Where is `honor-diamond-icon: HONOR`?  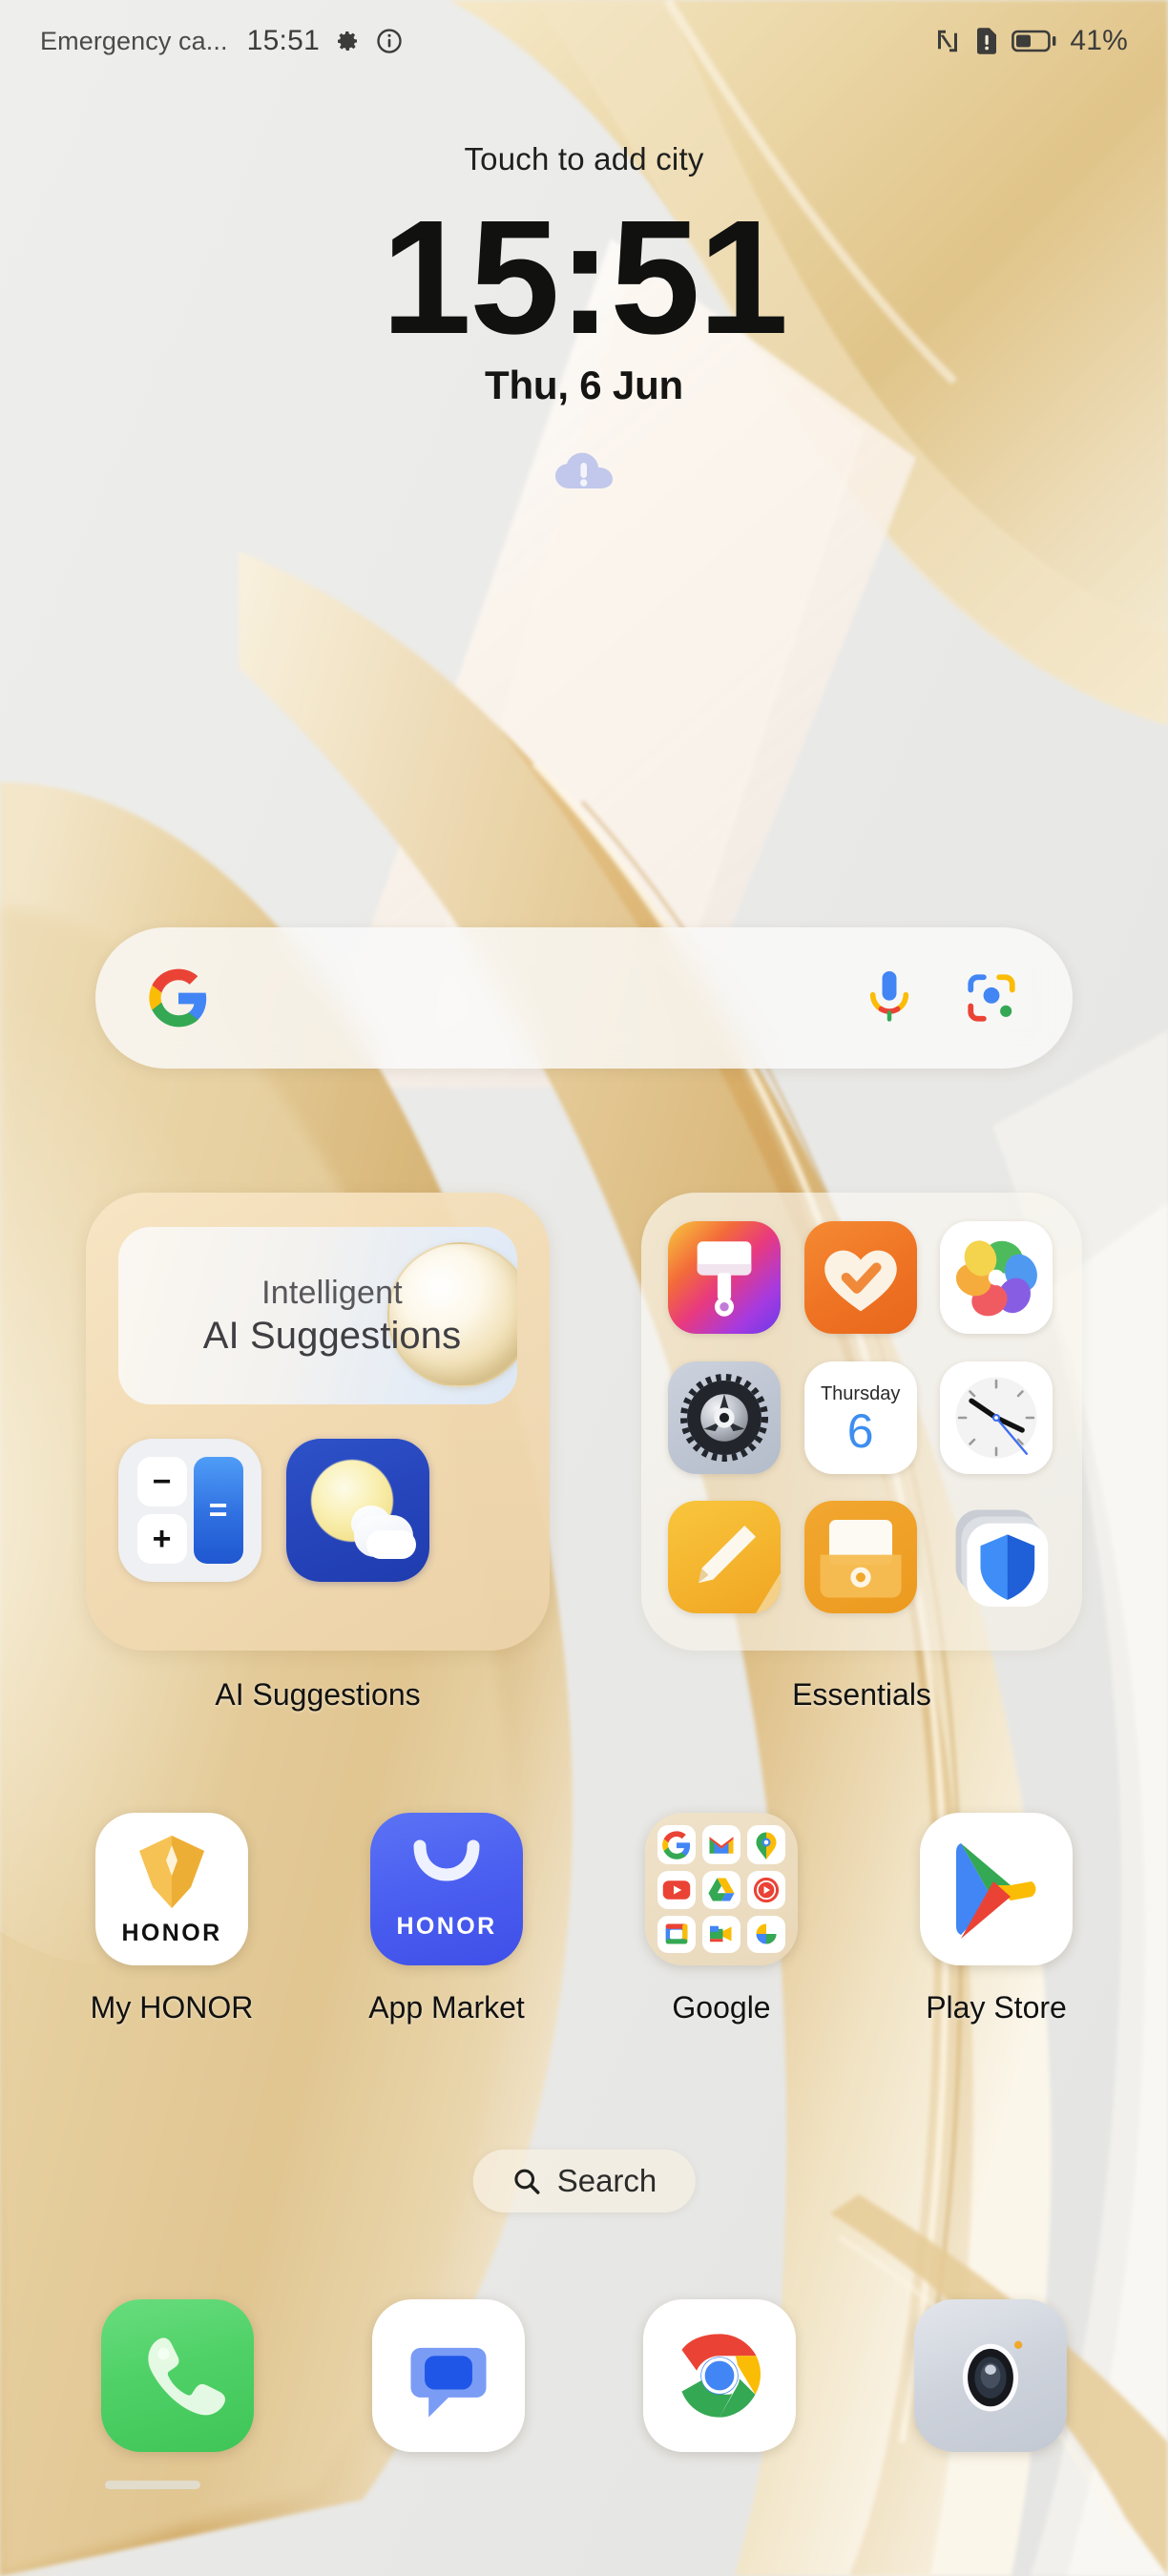
honor-diamond-icon: HONOR is located at coordinates (171, 1889).